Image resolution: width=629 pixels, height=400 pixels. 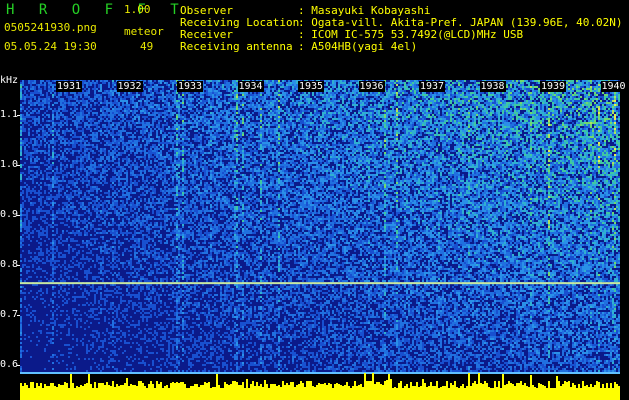 I want to click on minute-label: 1937, so click(x=432, y=86).